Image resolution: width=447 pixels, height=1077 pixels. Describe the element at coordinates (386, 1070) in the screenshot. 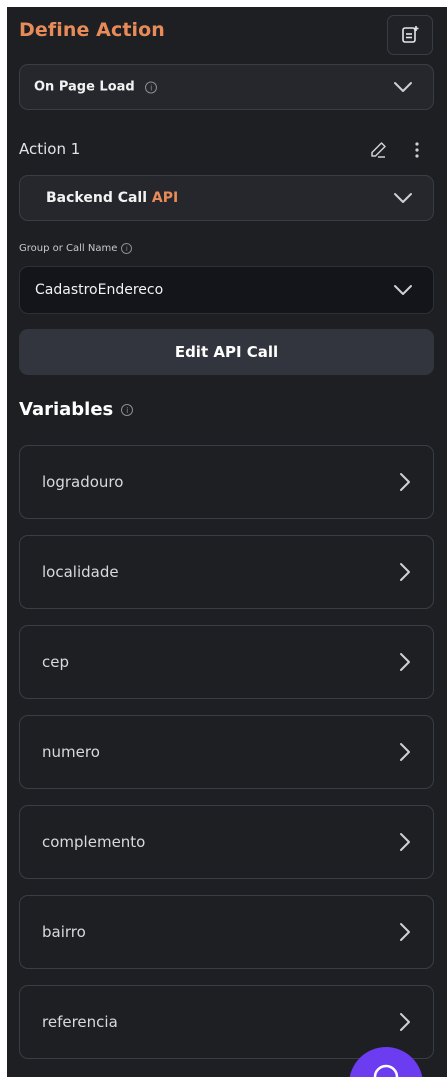

I see `chat-bubble-icon` at that location.